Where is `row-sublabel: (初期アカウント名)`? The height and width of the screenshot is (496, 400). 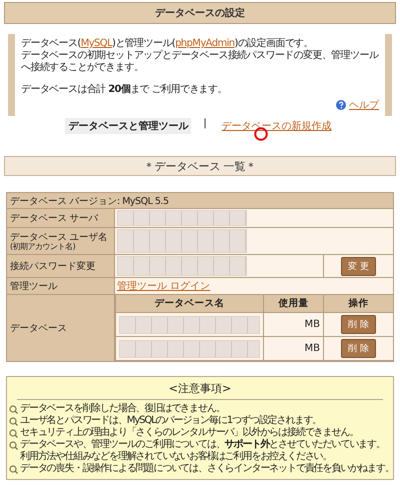 row-sublabel: (初期アカウント名) is located at coordinates (43, 246).